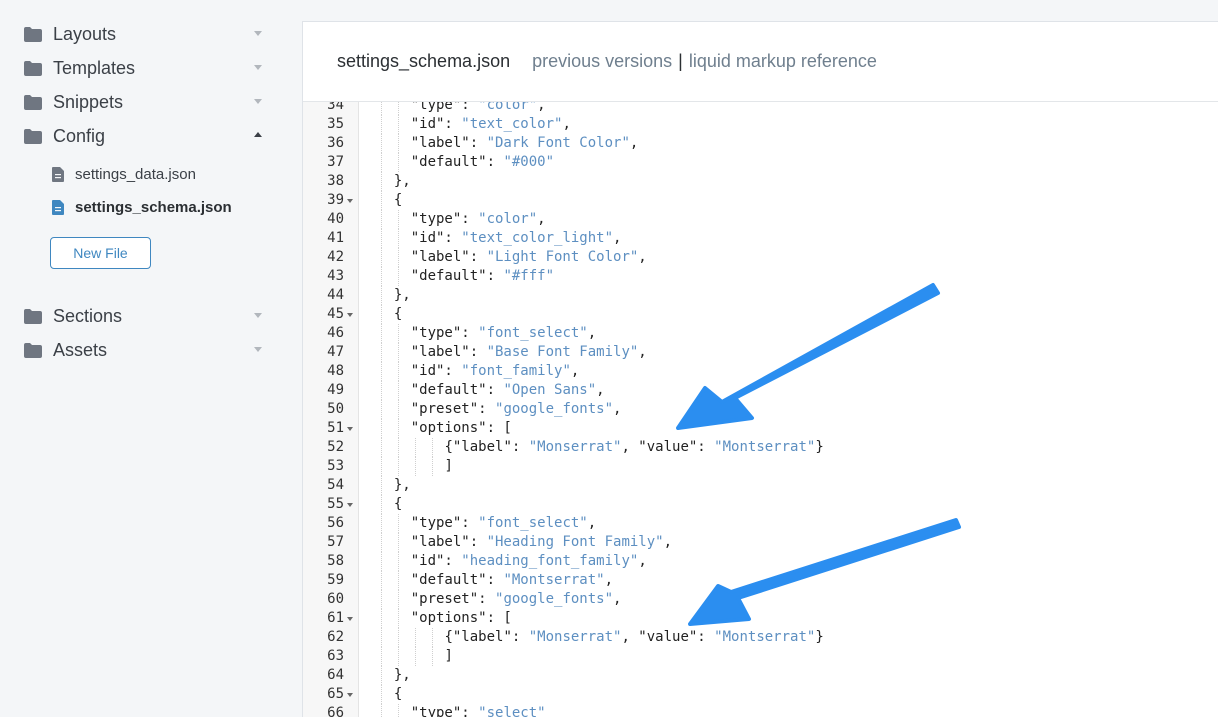  What do you see at coordinates (124, 174) in the screenshot?
I see `file-settings-data: settings_data.json` at bounding box center [124, 174].